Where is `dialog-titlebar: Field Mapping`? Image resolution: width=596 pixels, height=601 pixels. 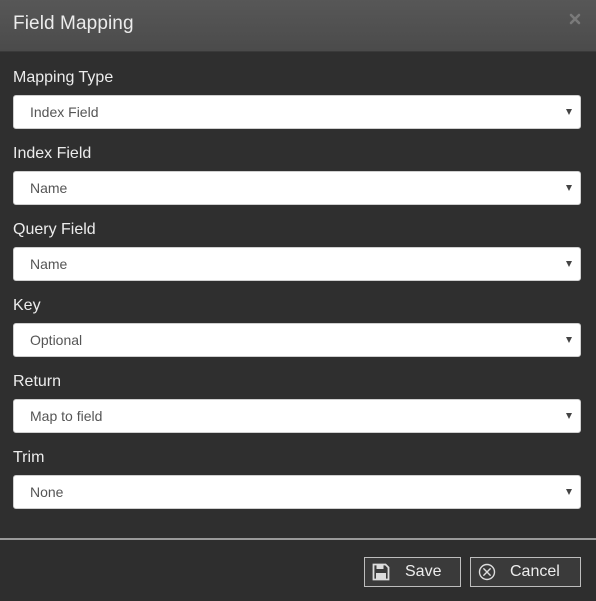 dialog-titlebar: Field Mapping is located at coordinates (298, 26).